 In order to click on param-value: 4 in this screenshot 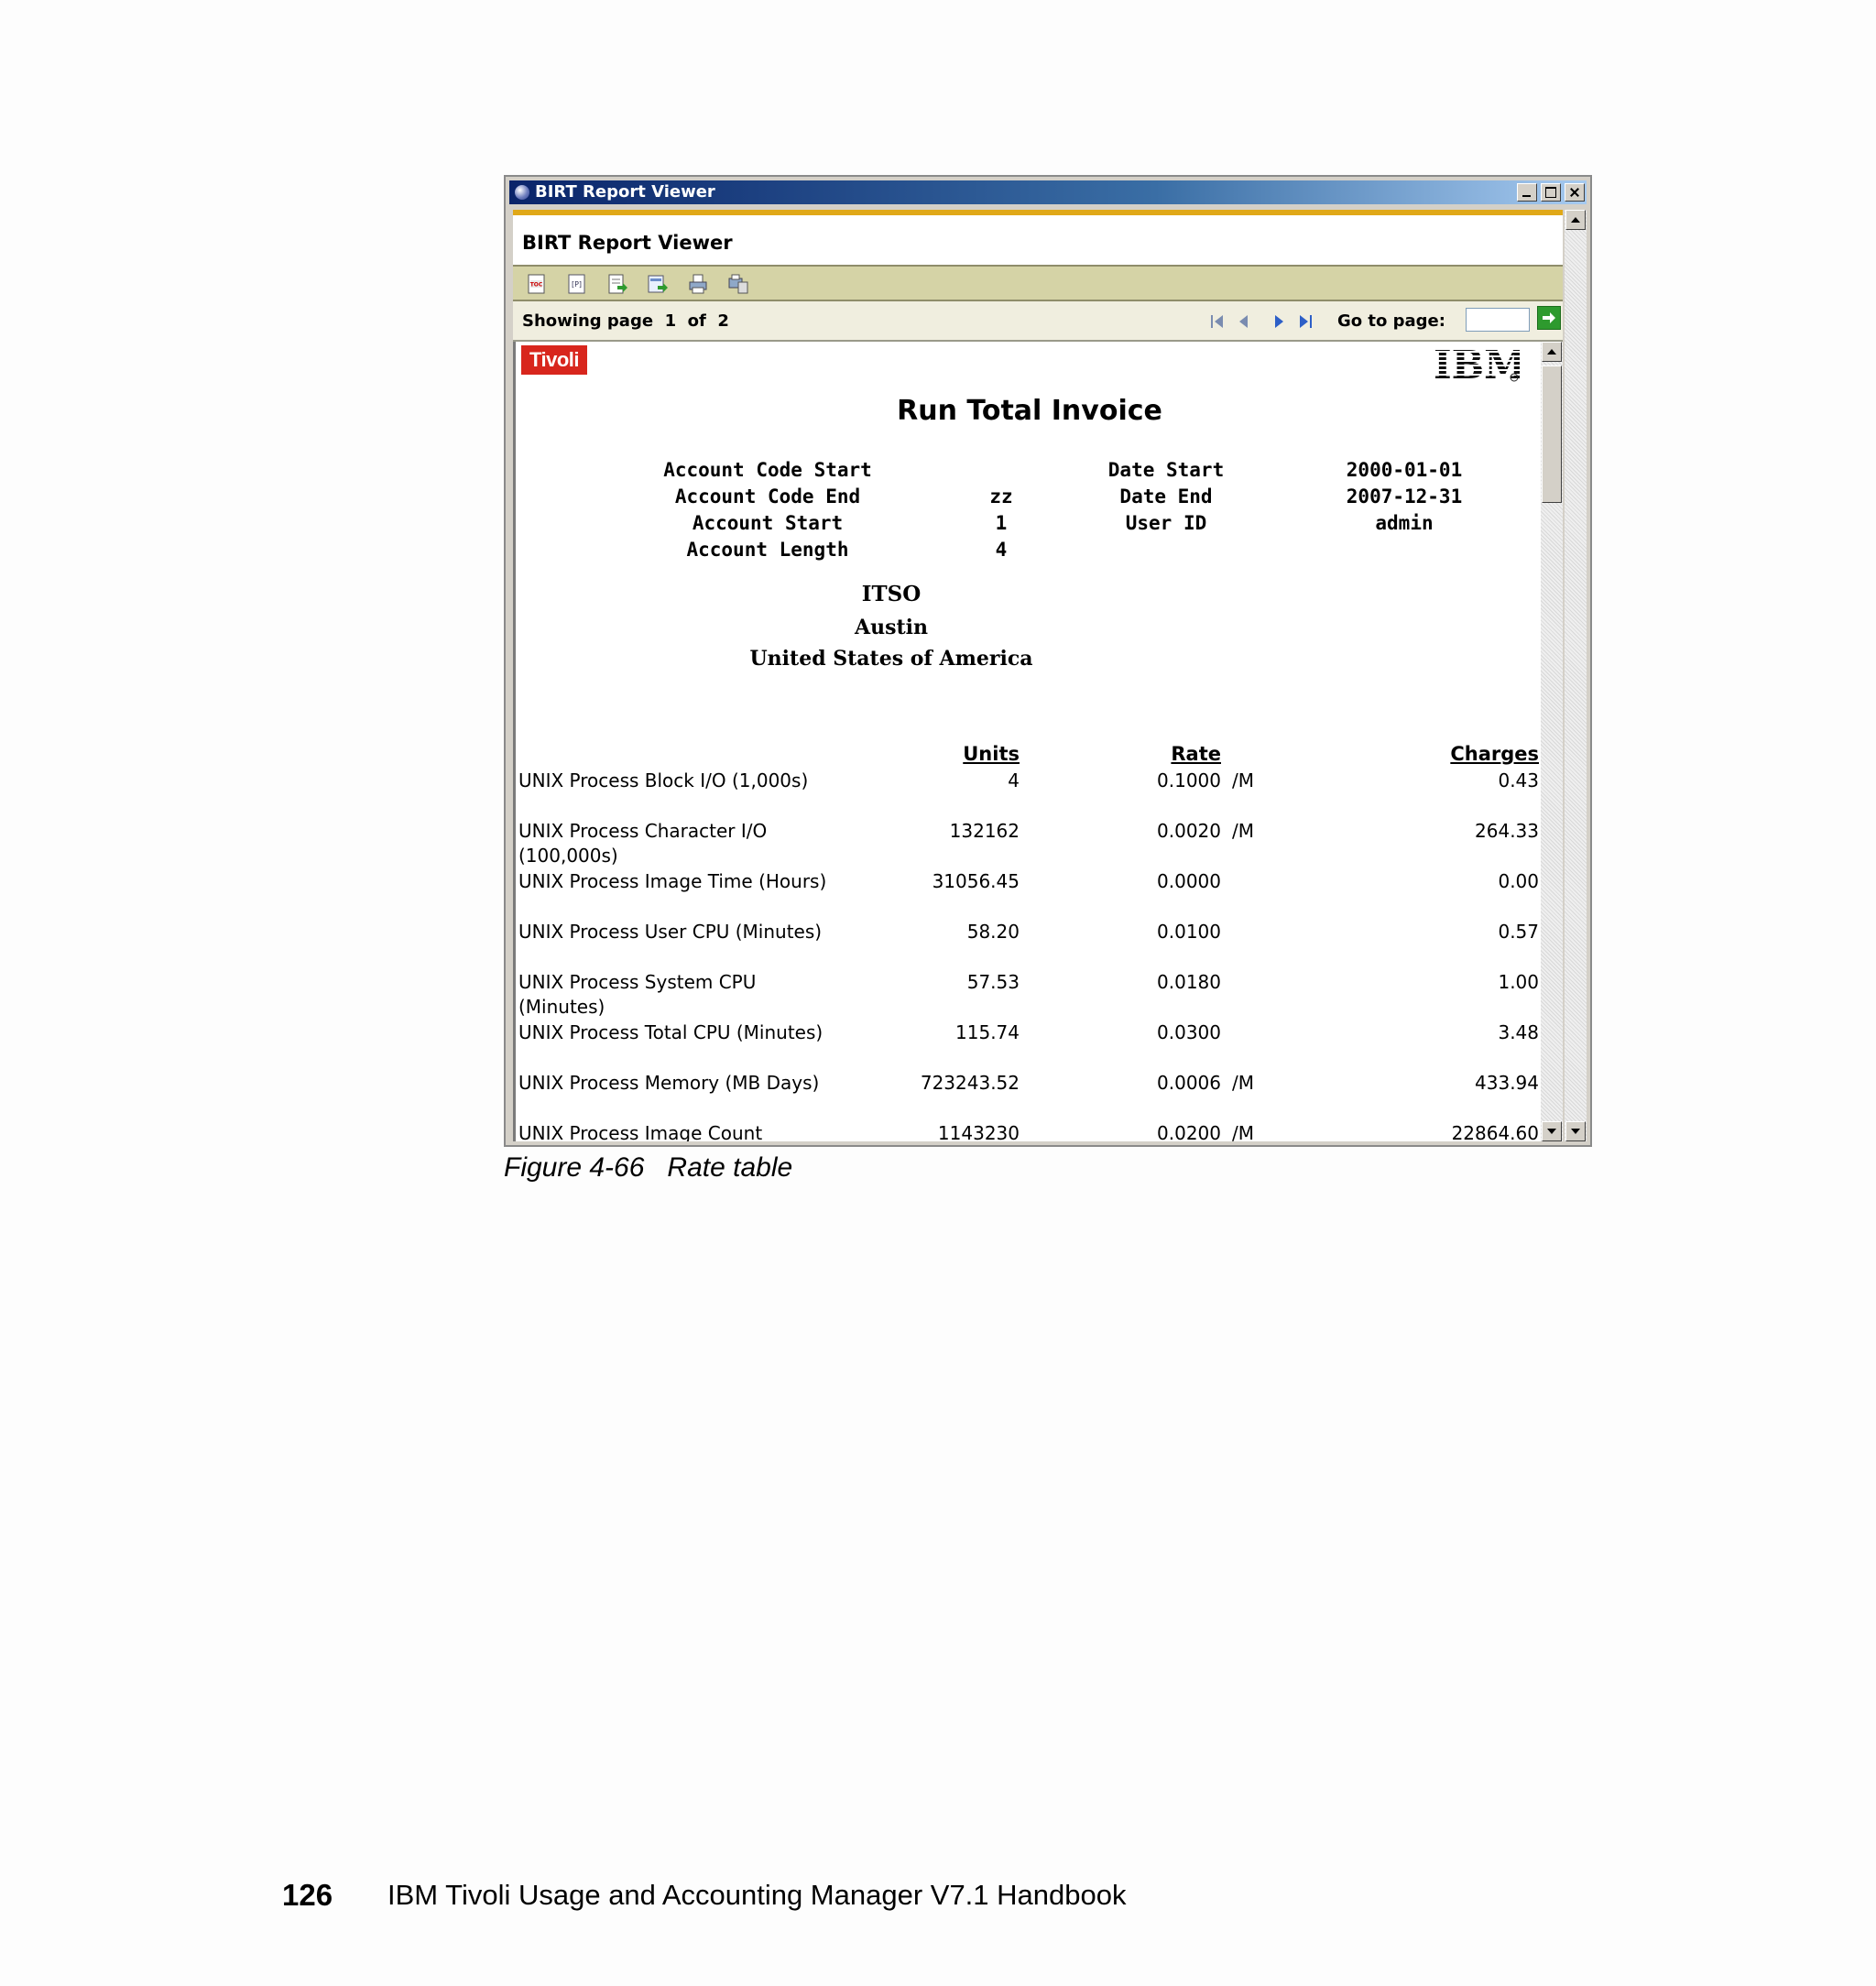, I will do `click(1001, 550)`.